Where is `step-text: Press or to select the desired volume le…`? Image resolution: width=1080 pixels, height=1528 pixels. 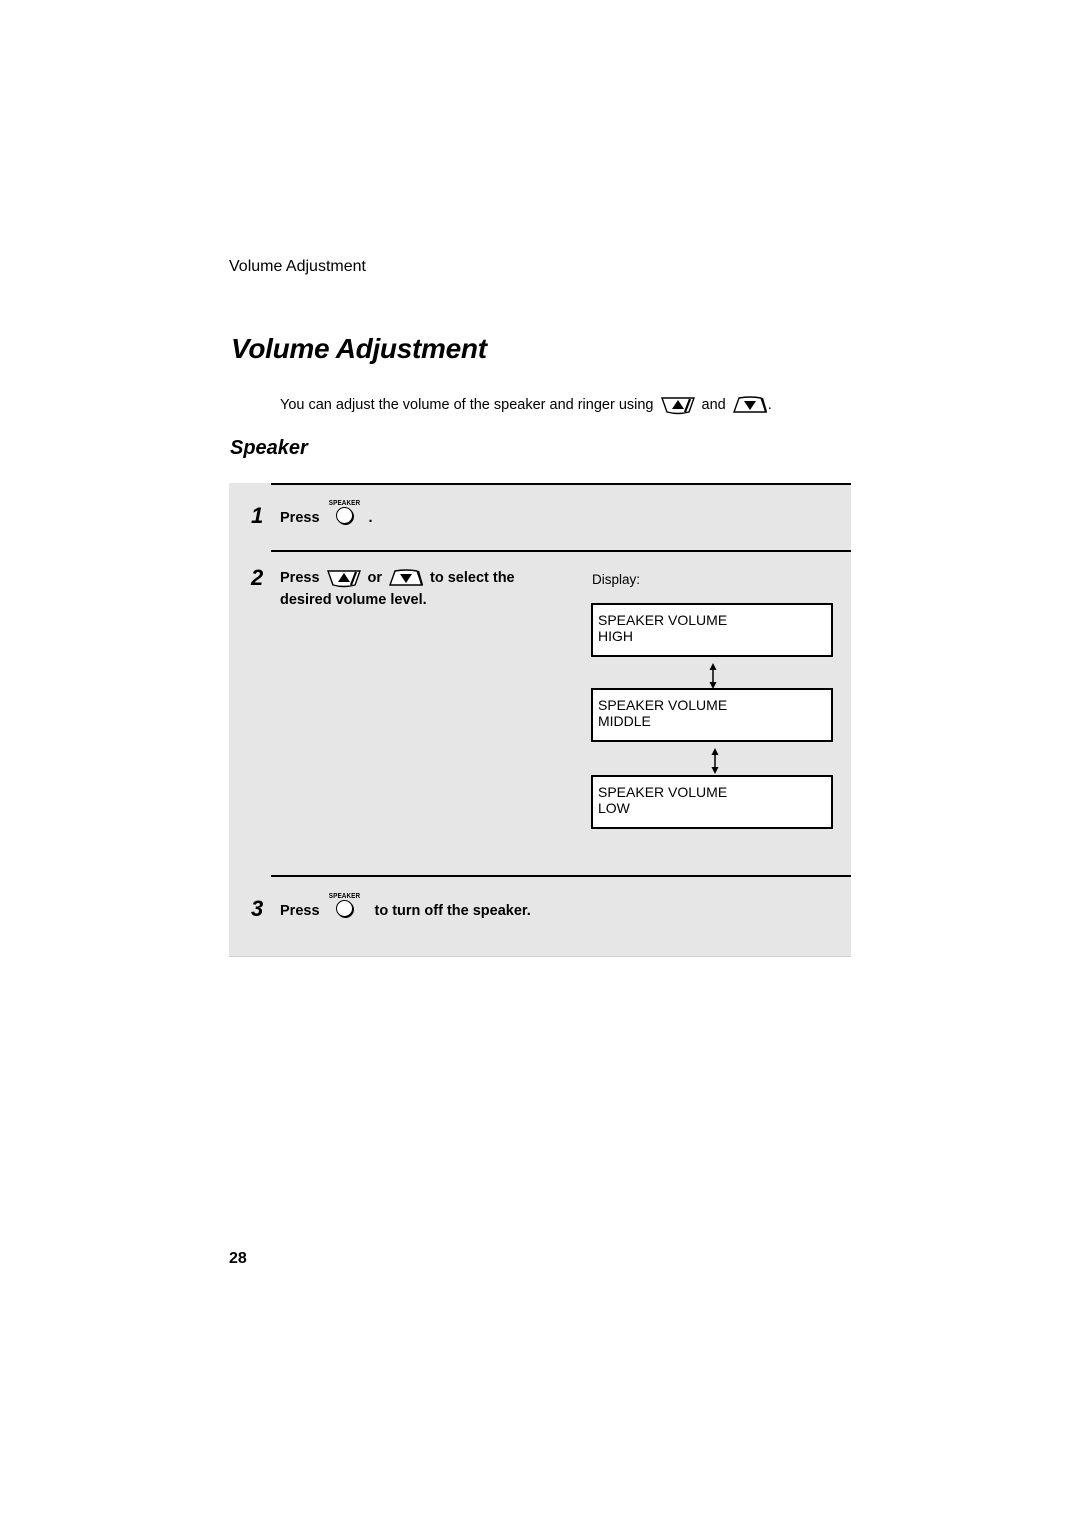
step-text: Press or to select the desired volume le… is located at coordinates (397, 589).